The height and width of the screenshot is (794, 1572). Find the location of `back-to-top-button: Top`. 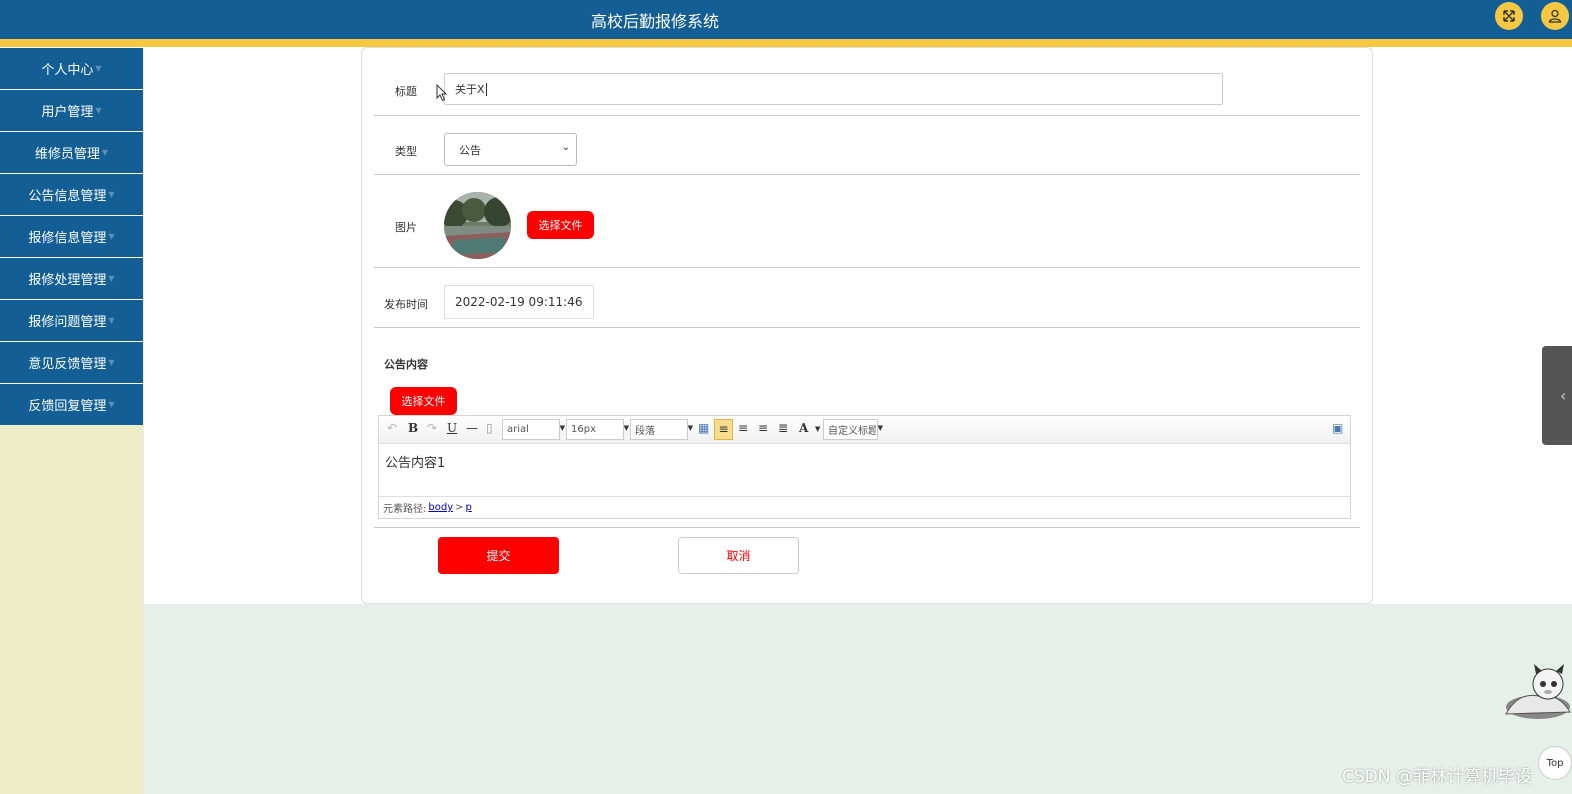

back-to-top-button: Top is located at coordinates (1555, 763).